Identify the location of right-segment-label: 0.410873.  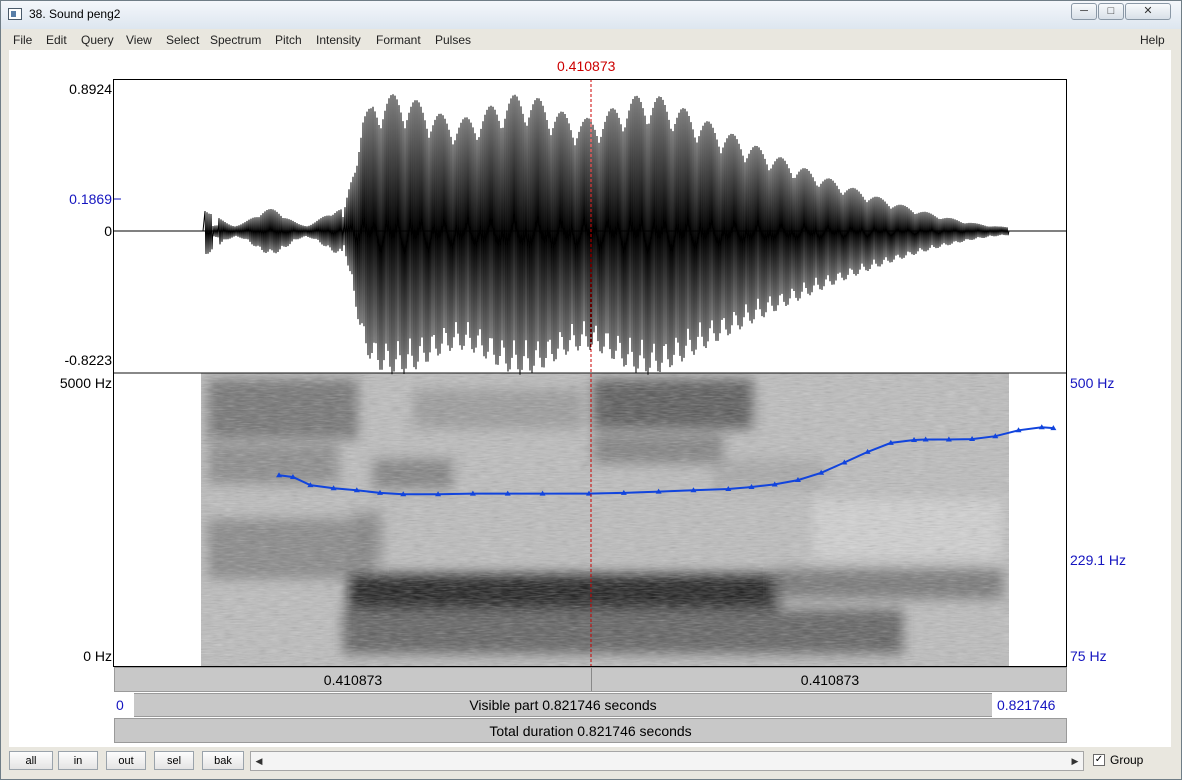
(830, 680).